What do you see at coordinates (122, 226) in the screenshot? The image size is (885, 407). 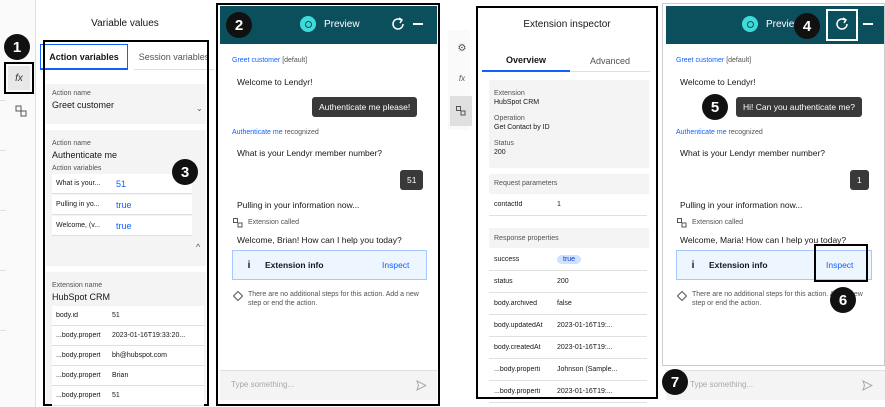 I see `var-row: Welcome, (v... true` at bounding box center [122, 226].